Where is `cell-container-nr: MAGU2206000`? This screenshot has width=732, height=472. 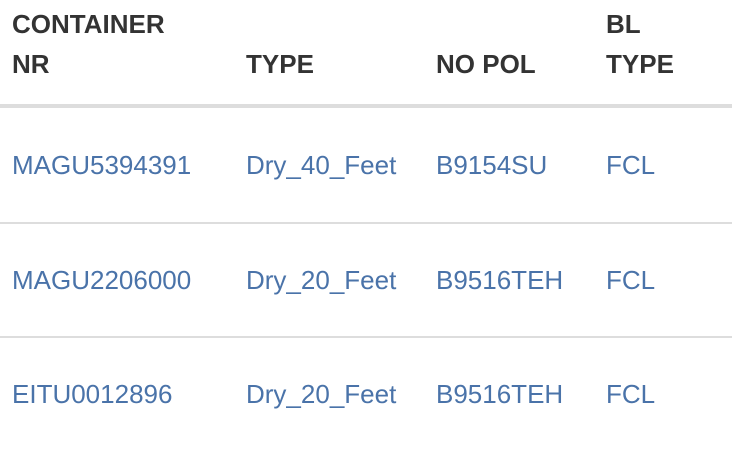 cell-container-nr: MAGU2206000 is located at coordinates (117, 279).